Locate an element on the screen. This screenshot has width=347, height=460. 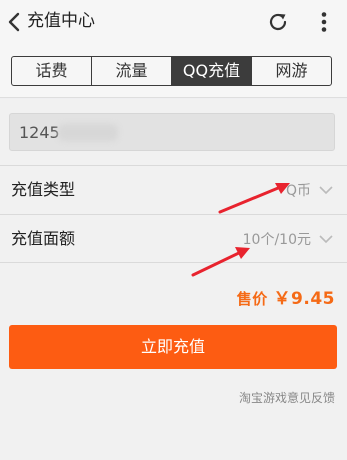
qq-account-input: 1245 is located at coordinates (172, 132).